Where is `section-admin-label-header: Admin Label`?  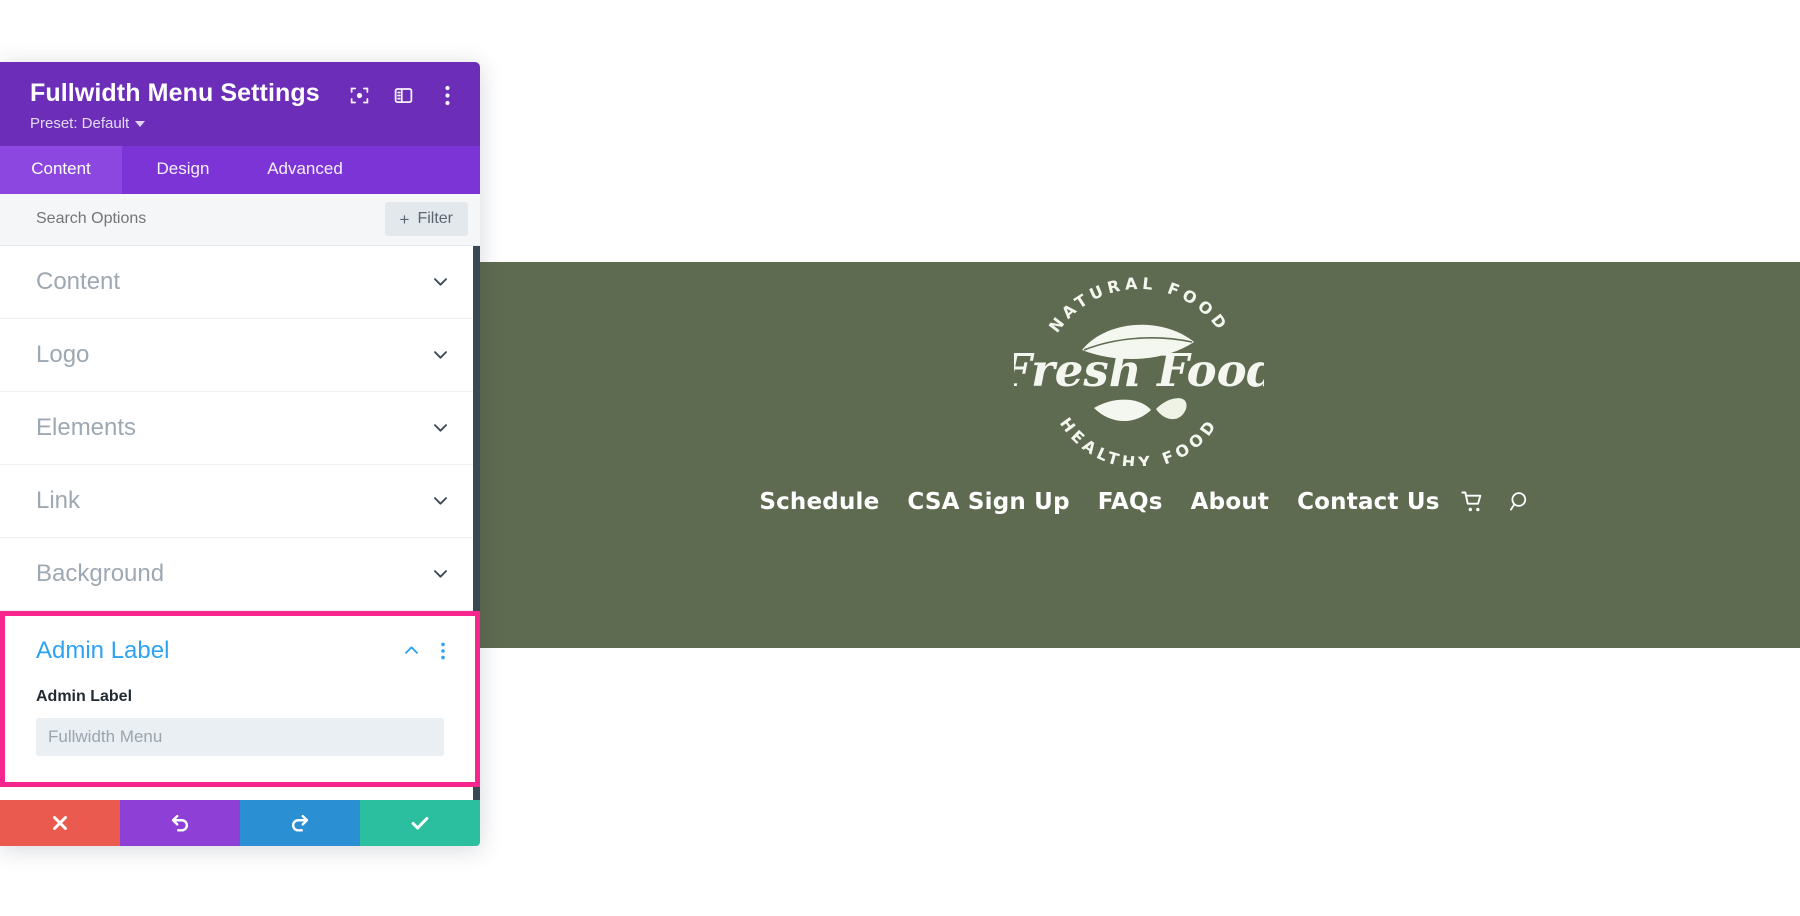
section-admin-label-header: Admin Label is located at coordinates (240, 650).